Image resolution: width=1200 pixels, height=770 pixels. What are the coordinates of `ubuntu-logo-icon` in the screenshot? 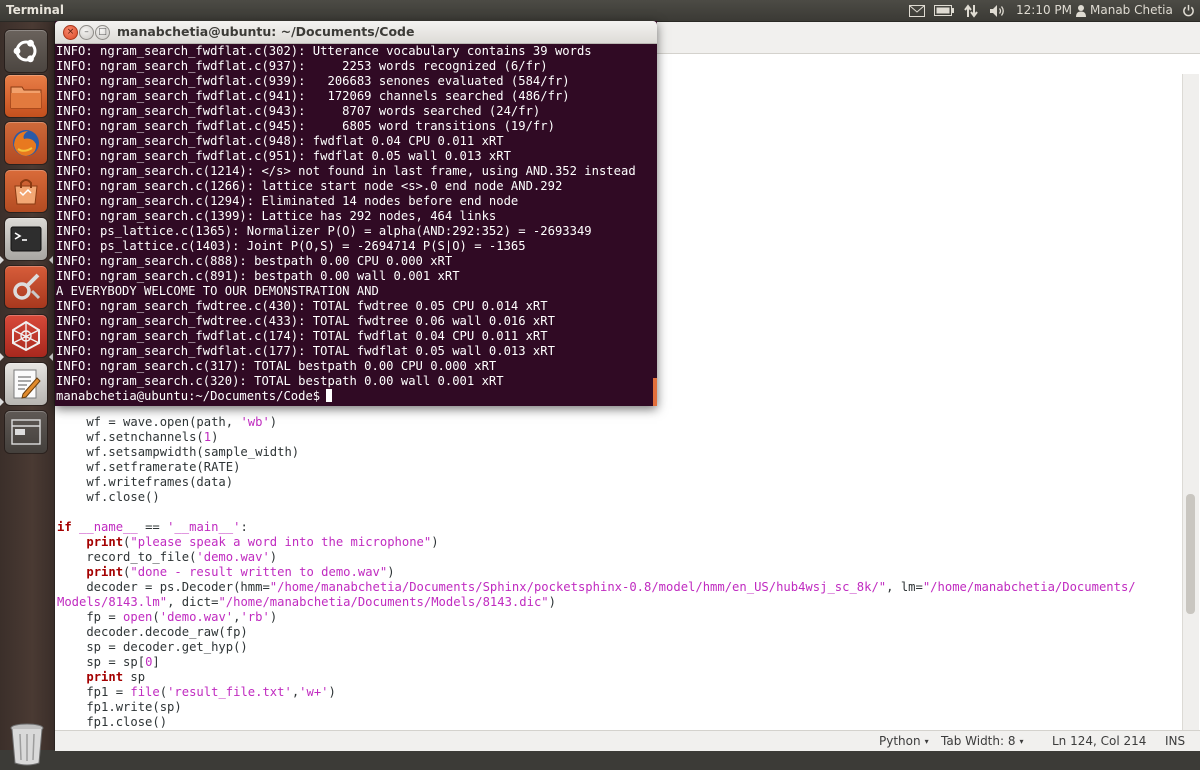 It's located at (25, 51).